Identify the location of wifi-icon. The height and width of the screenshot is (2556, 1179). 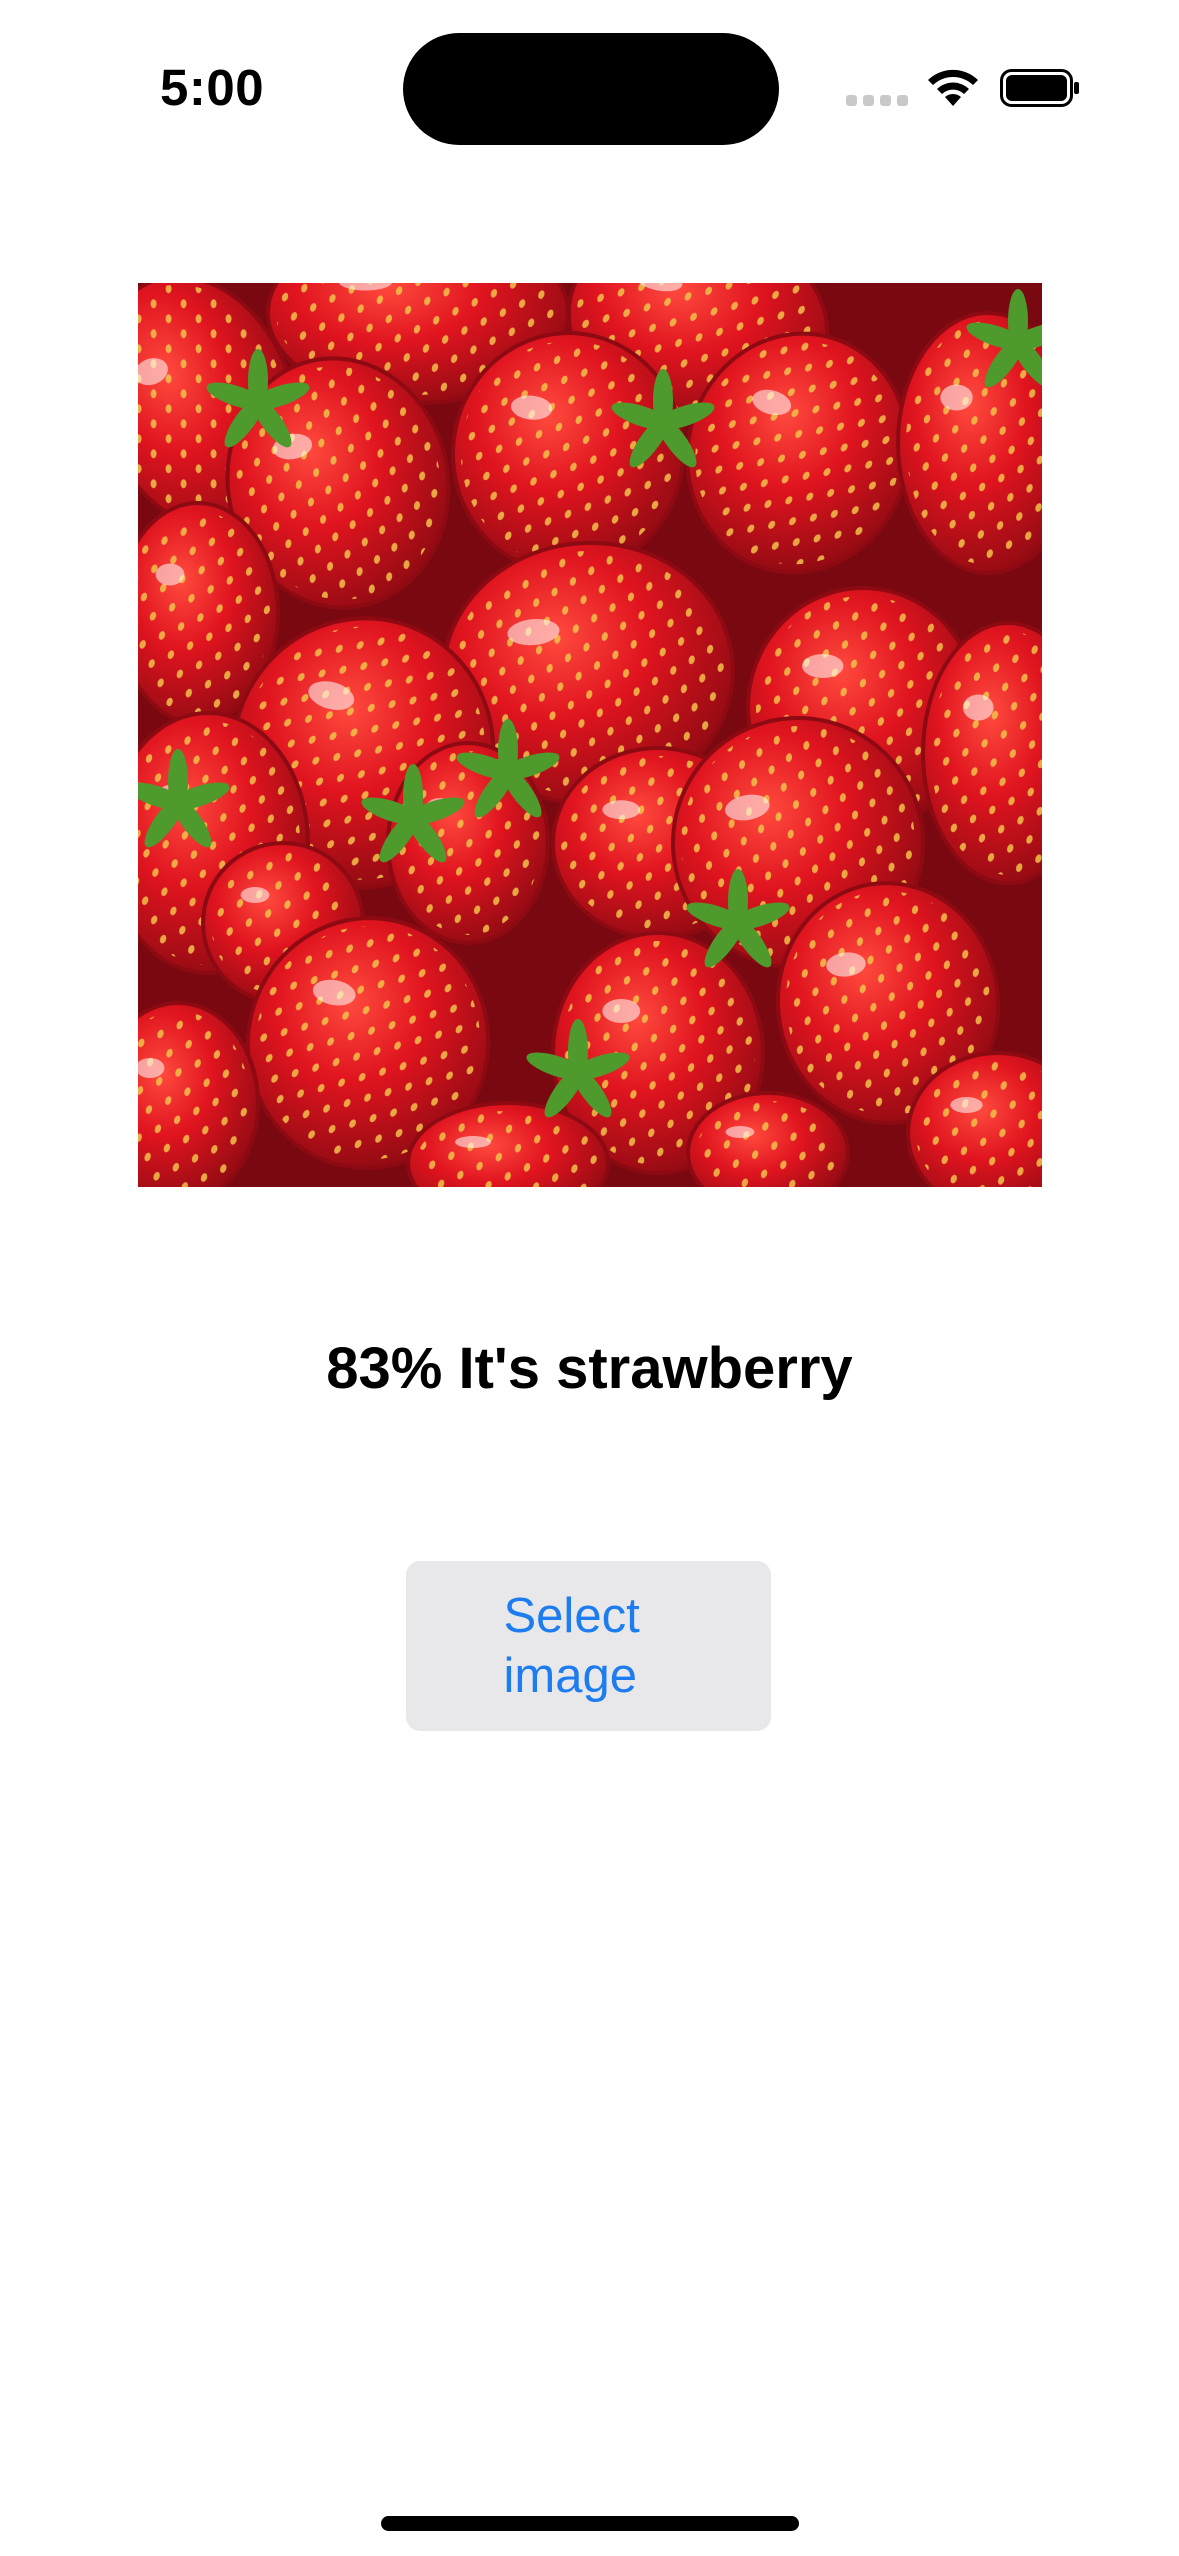
(953, 87).